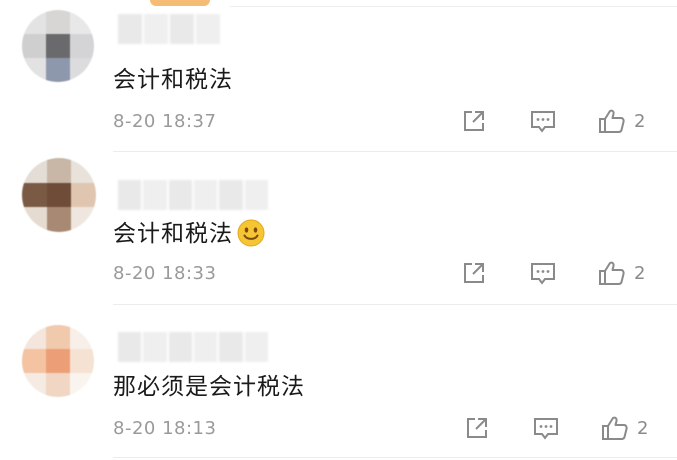 This screenshot has height=460, width=677. I want to click on comment-text: 那必须是会计税法, so click(209, 384).